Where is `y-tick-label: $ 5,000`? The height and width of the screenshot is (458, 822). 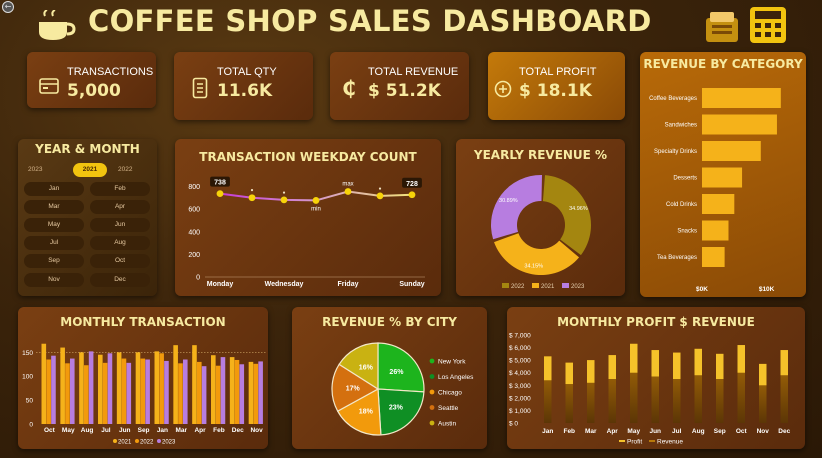
y-tick-label: $ 5,000 is located at coordinates (520, 361).